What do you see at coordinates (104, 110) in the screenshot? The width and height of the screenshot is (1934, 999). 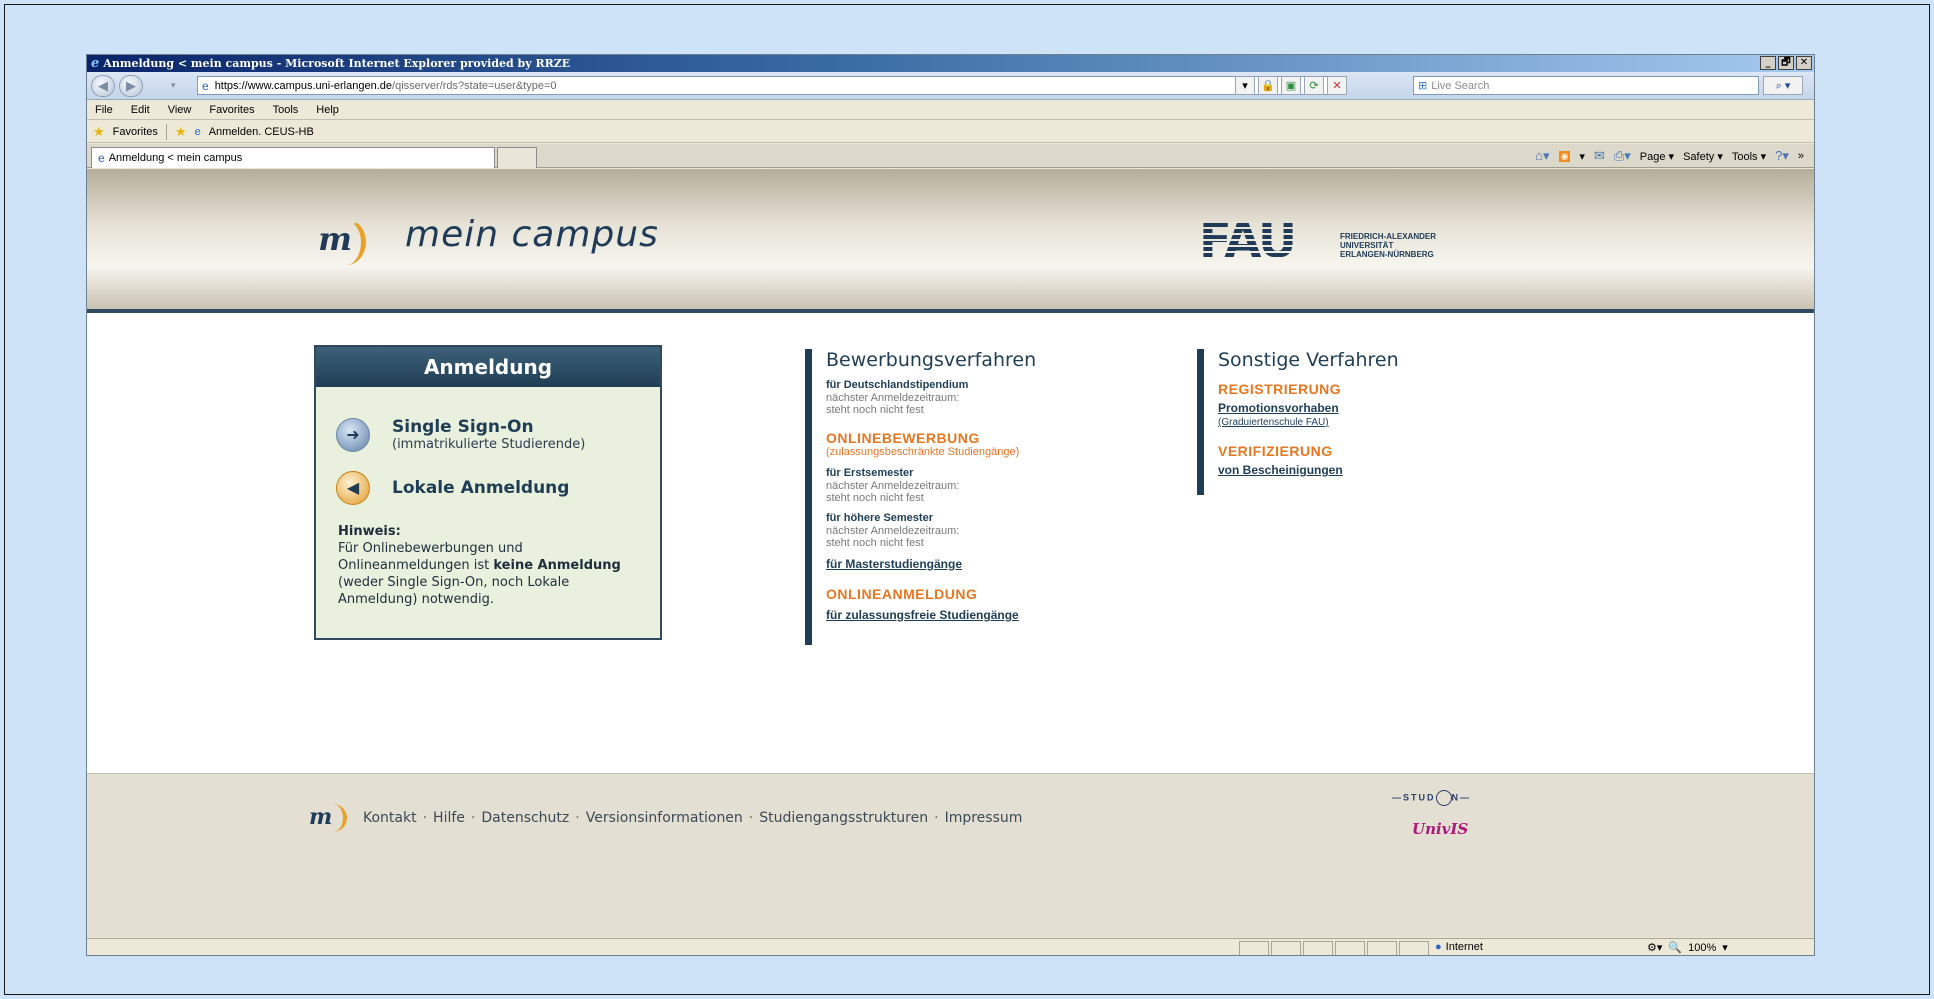 I see `menu-file: File` at bounding box center [104, 110].